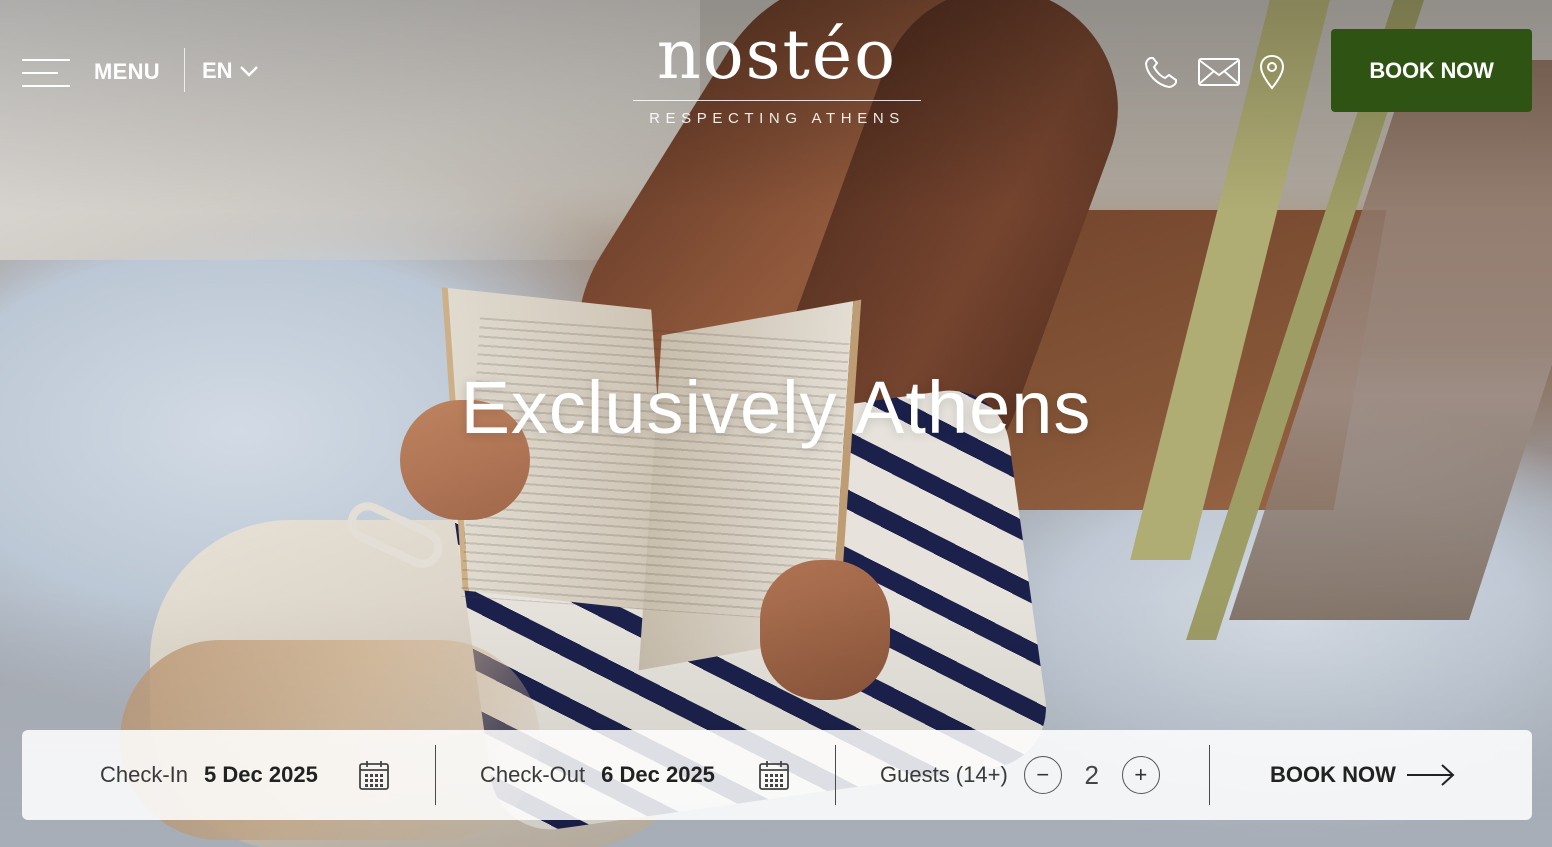 This screenshot has height=847, width=1552. I want to click on logo-tagline: RESPECTING ATHENS, so click(777, 118).